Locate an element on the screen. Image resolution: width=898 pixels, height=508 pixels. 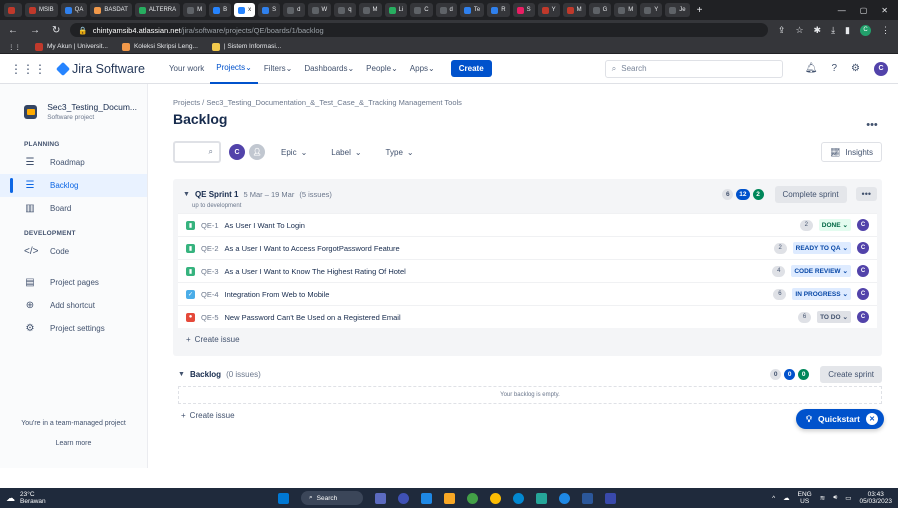
forward-icon: → is located at coordinates (35, 30).